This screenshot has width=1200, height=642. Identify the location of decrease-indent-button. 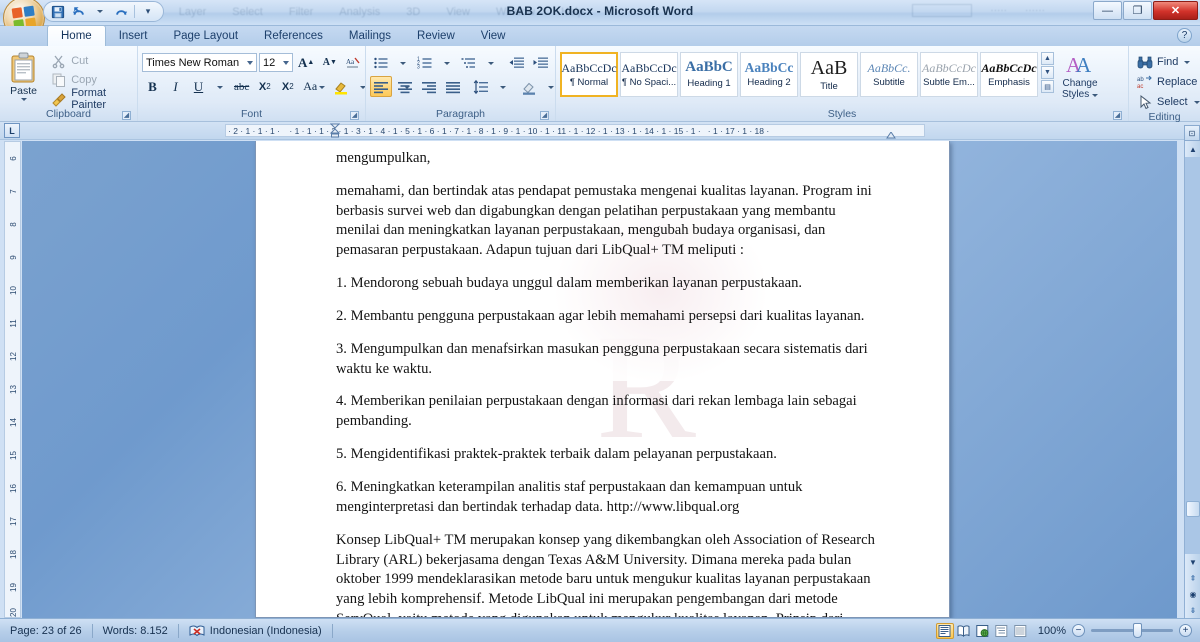
(517, 62).